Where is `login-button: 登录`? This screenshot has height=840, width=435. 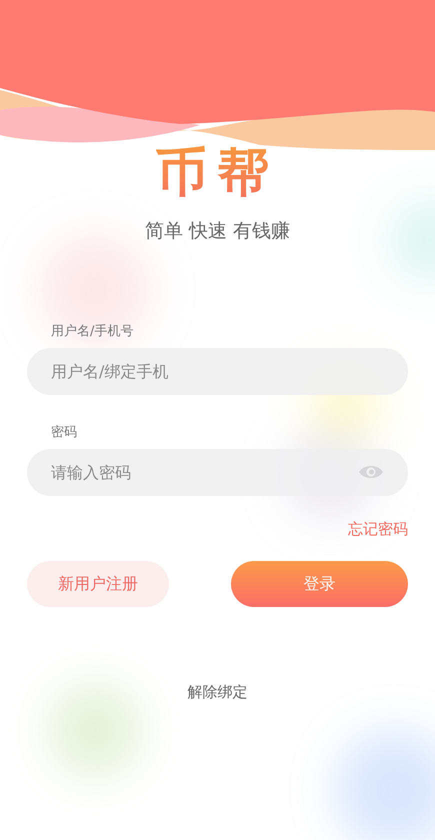 login-button: 登录 is located at coordinates (319, 584).